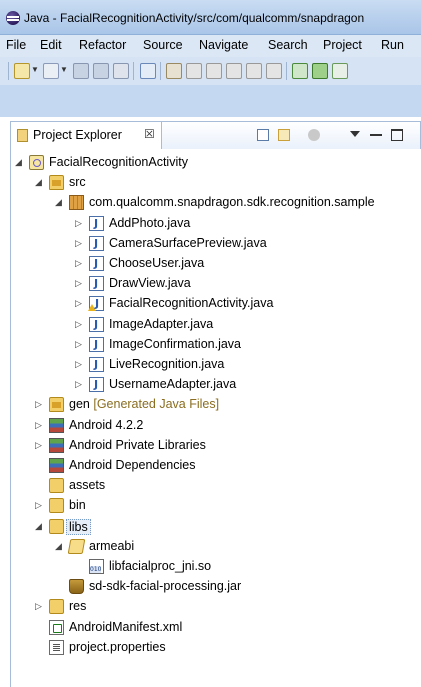 The width and height of the screenshot is (421, 687). What do you see at coordinates (121, 71) in the screenshot?
I see `print-icon` at bounding box center [121, 71].